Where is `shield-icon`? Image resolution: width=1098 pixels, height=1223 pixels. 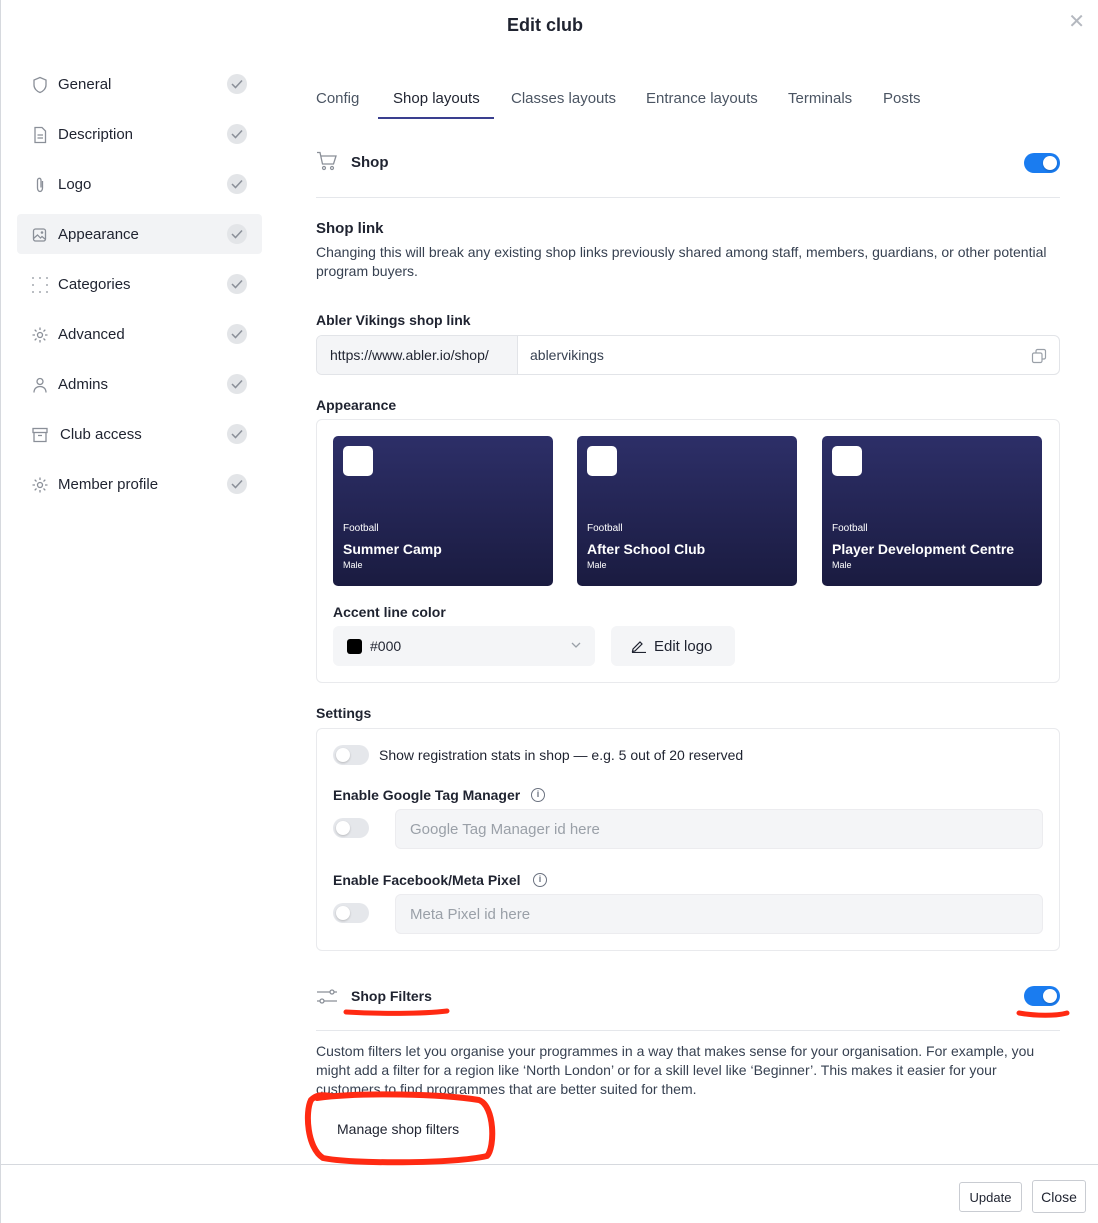 shield-icon is located at coordinates (40, 85).